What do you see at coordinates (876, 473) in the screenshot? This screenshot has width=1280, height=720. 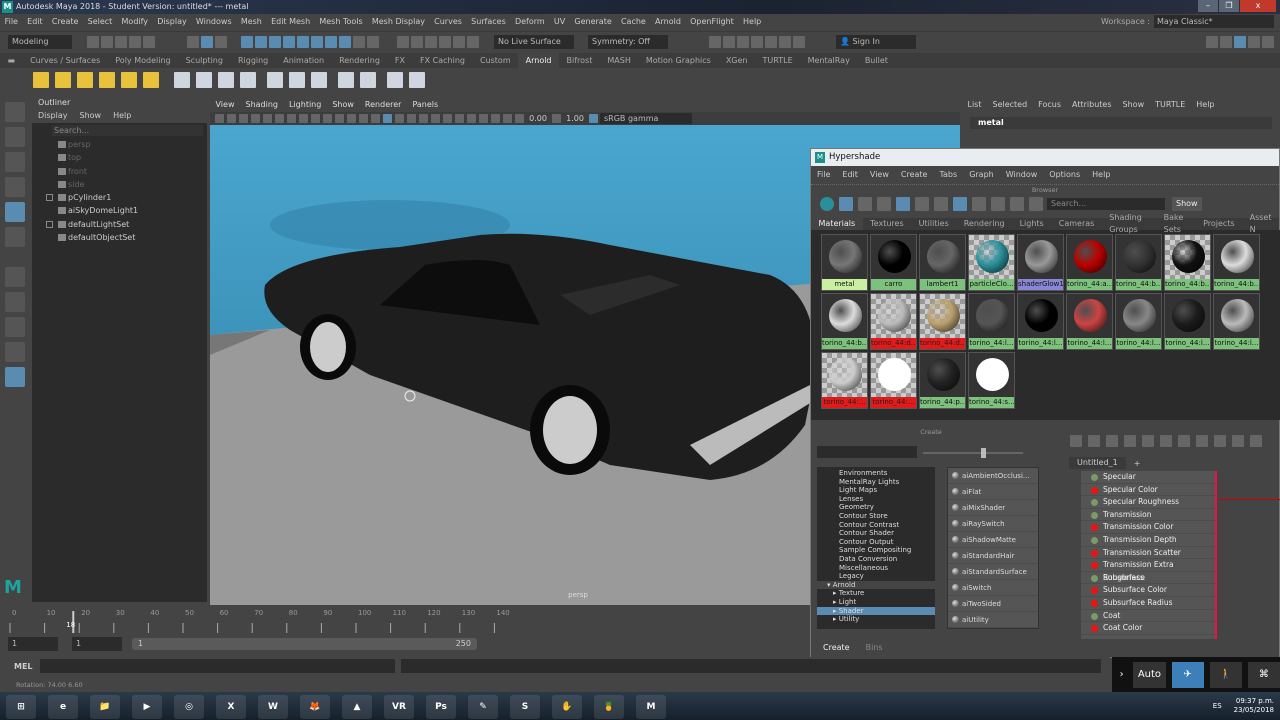 I see `category-item: Environments` at bounding box center [876, 473].